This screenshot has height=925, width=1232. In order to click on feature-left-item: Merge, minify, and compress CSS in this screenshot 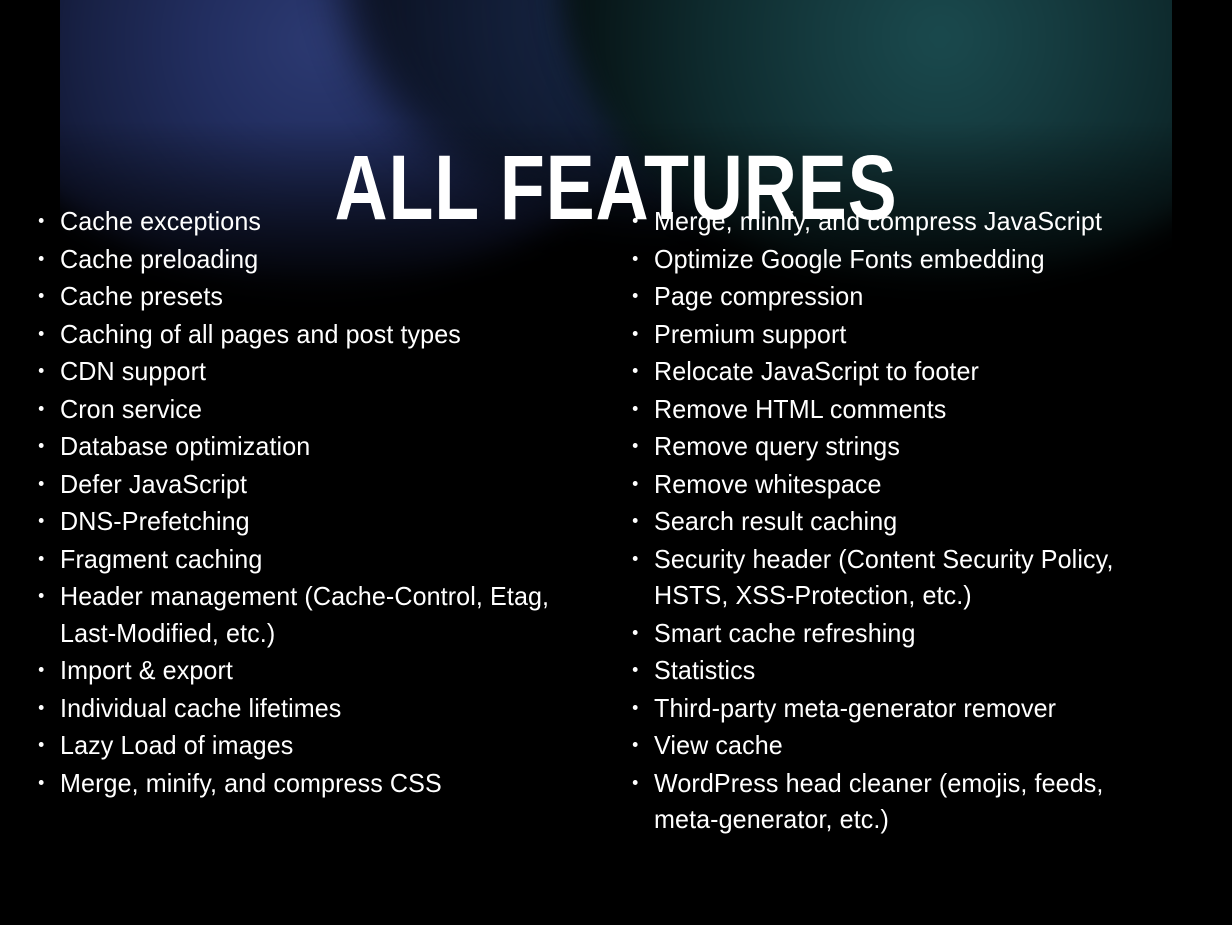, I will do `click(308, 783)`.